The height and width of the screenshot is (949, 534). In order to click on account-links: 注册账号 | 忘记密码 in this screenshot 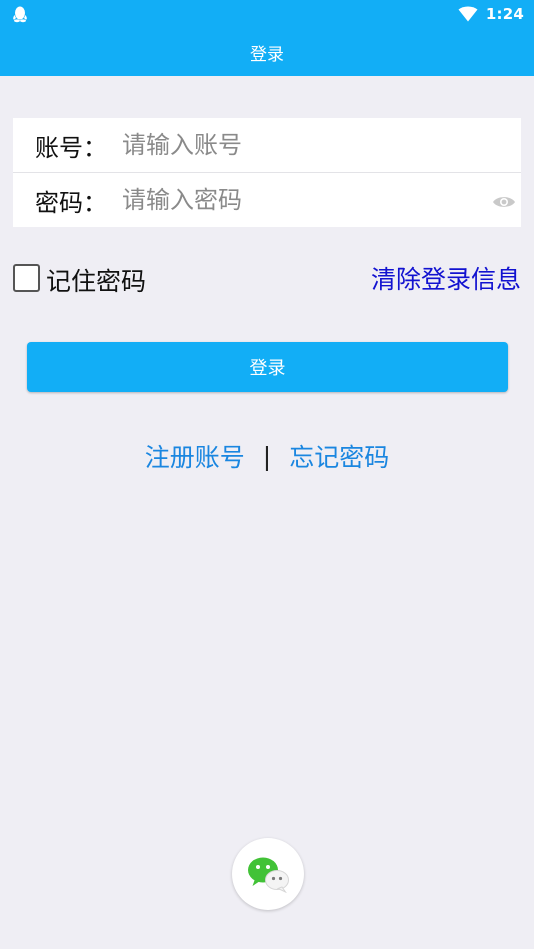, I will do `click(267, 456)`.